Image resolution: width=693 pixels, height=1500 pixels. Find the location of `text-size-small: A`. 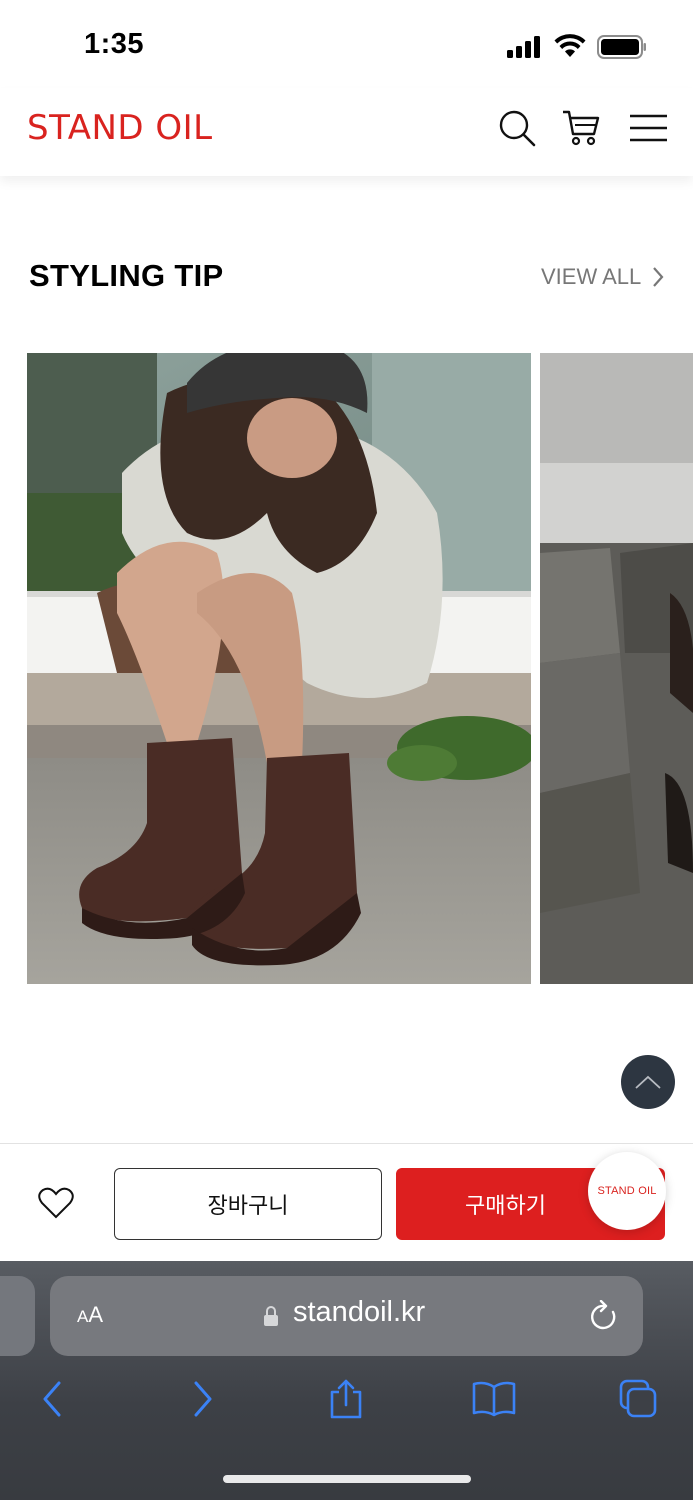

text-size-small: A is located at coordinates (83, 1316).